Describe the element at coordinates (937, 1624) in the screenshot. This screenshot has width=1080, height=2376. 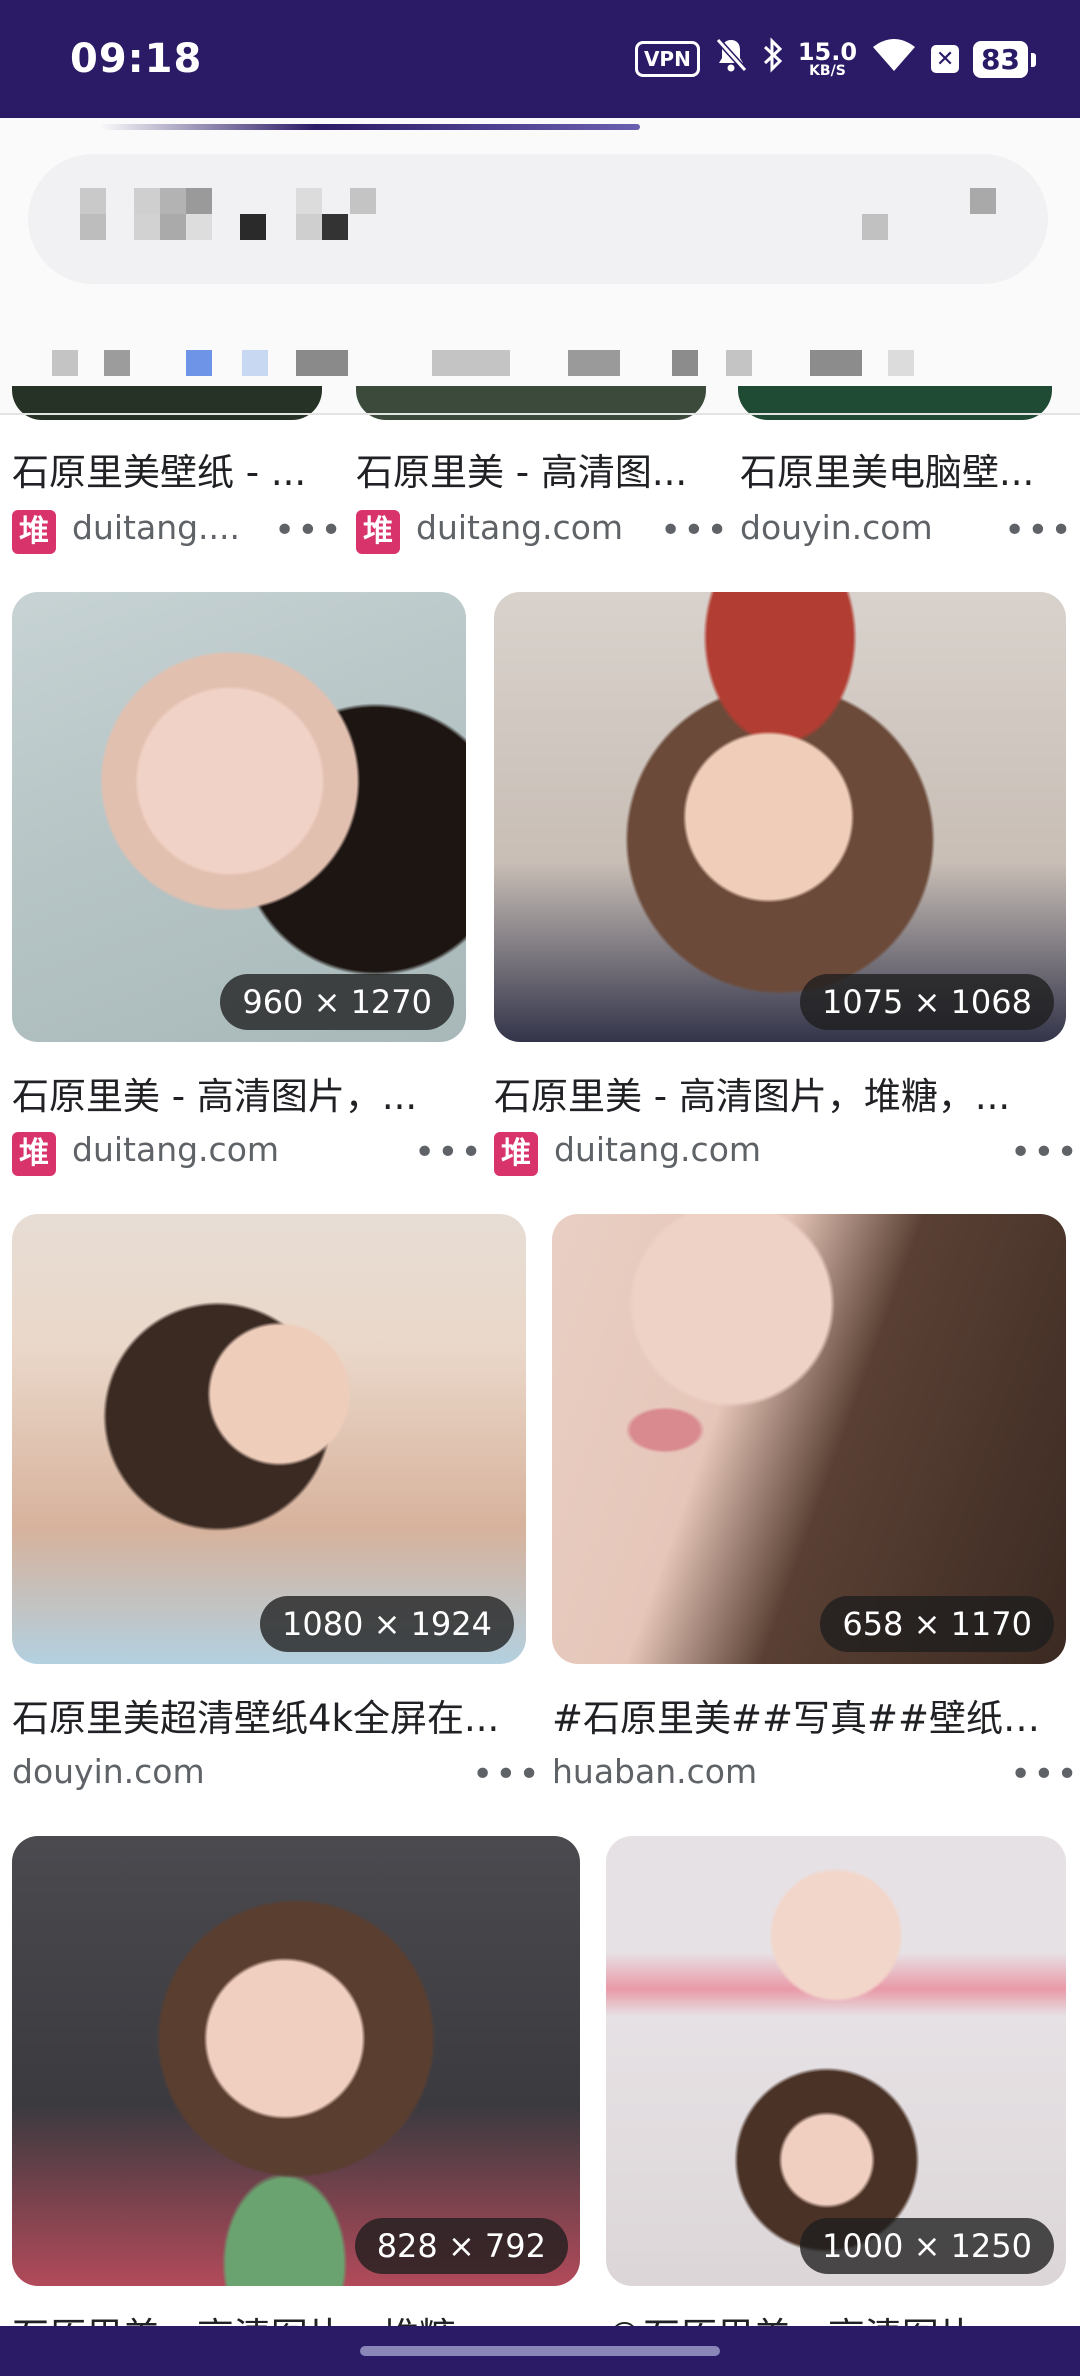
I see `image-dimensions-badge: 658 × 1170` at that location.